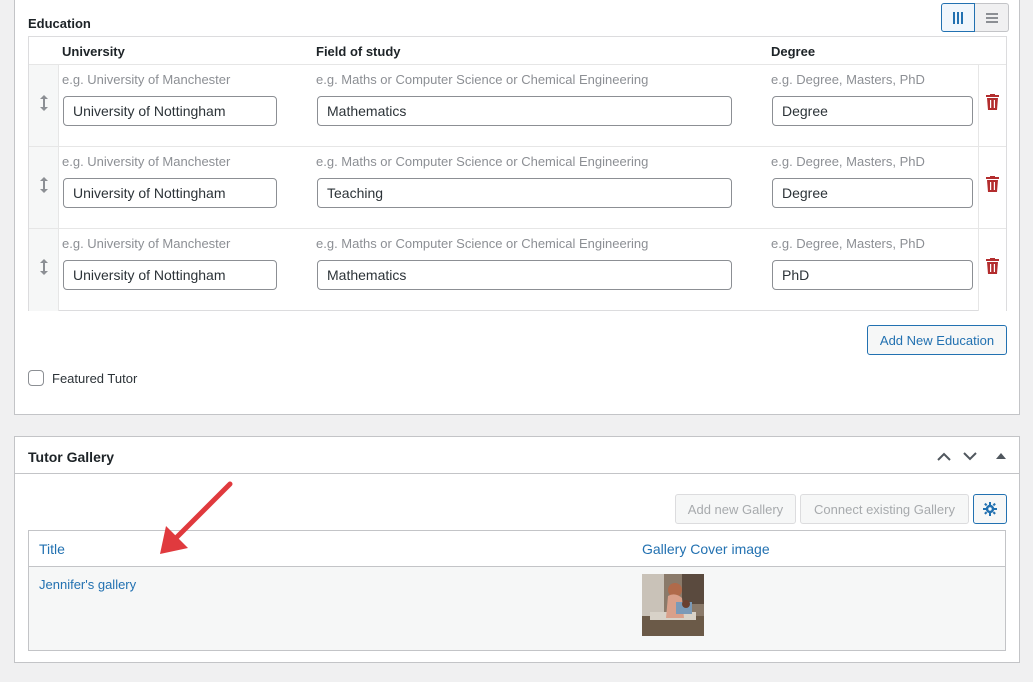  I want to click on chevron-down-icon, so click(970, 455).